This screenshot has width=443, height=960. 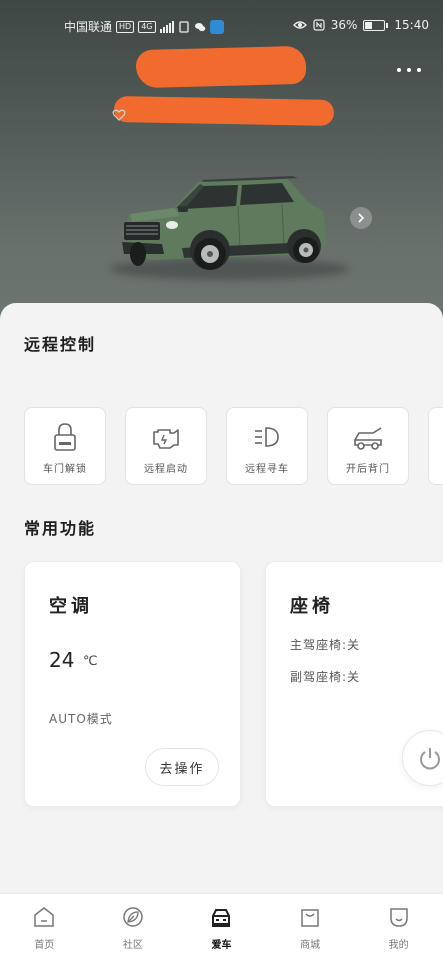 What do you see at coordinates (81, 719) in the screenshot?
I see `ac-mode: AUTO模式` at bounding box center [81, 719].